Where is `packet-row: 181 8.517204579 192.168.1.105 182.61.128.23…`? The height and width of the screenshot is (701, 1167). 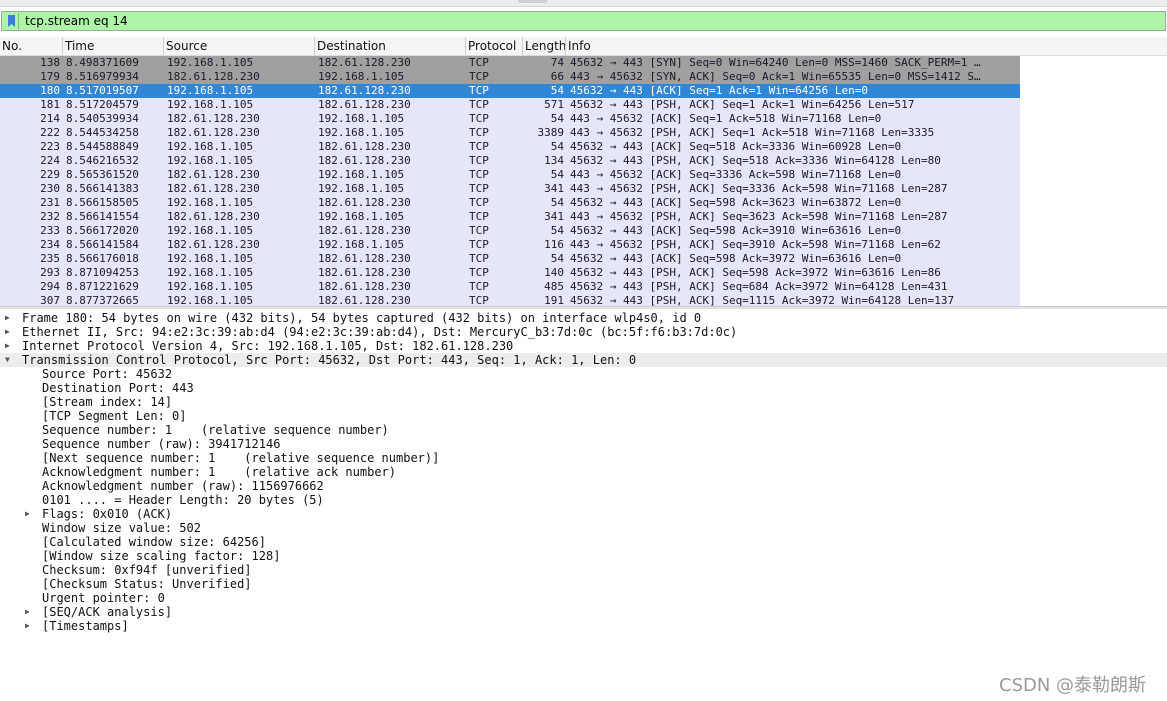 packet-row: 181 8.517204579 192.168.1.105 182.61.128.23… is located at coordinates (510, 105).